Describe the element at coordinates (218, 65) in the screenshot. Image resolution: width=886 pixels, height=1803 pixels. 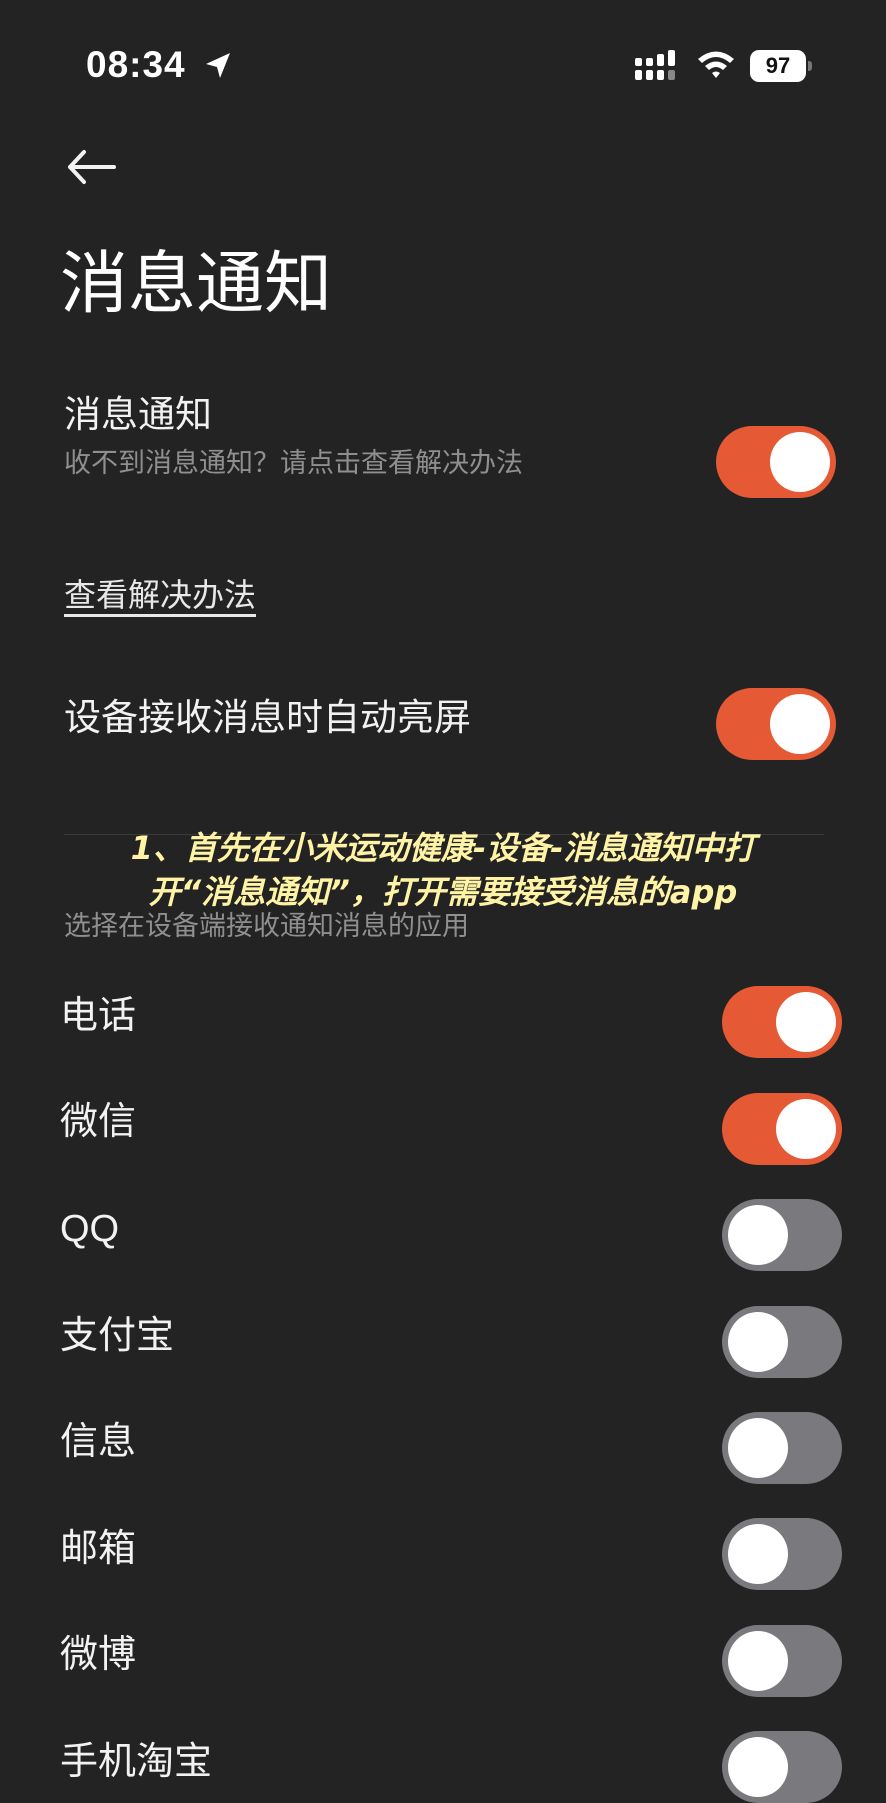
I see `location-arrow-icon` at that location.